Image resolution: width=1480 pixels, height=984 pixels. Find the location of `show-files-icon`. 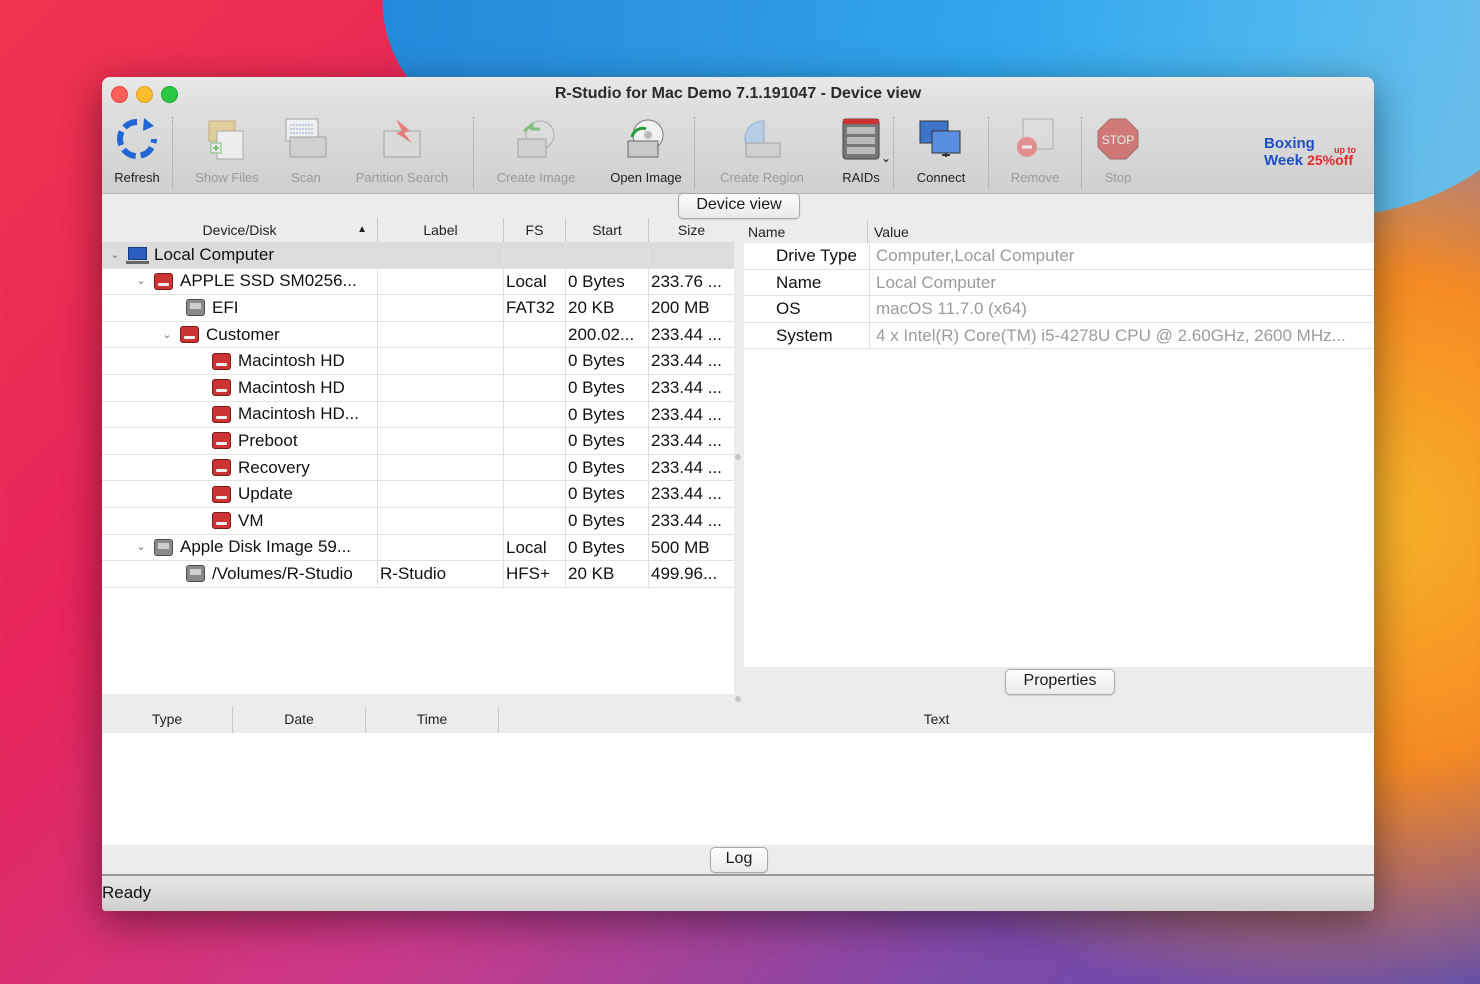

show-files-icon is located at coordinates (227, 139).